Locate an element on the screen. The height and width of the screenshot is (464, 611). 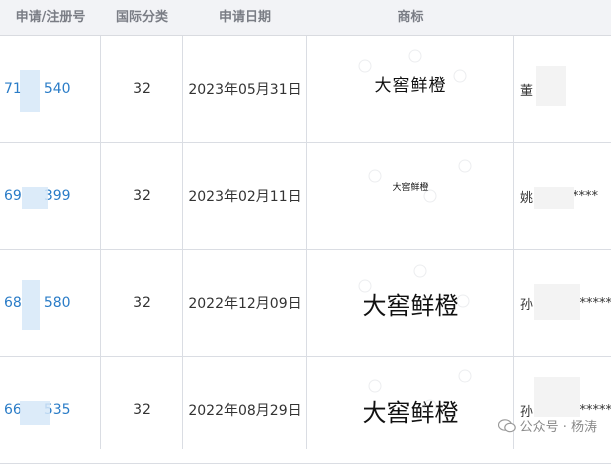
date-cell: 2022年12月09日 is located at coordinates (245, 304).